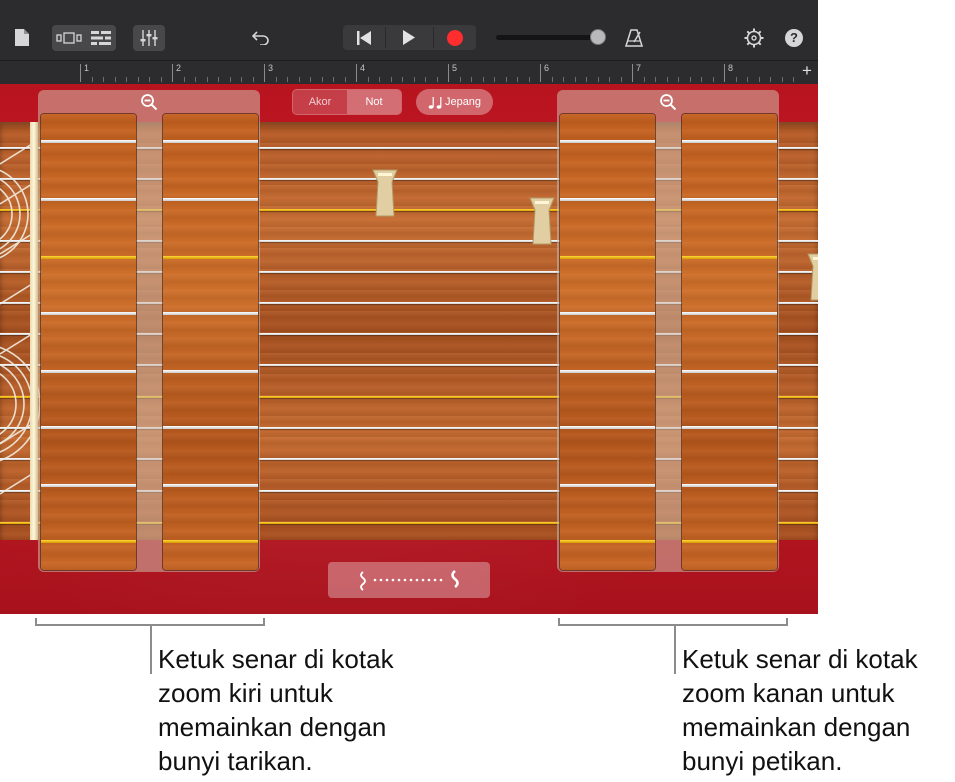  I want to click on left-zoom-box, so click(149, 331).